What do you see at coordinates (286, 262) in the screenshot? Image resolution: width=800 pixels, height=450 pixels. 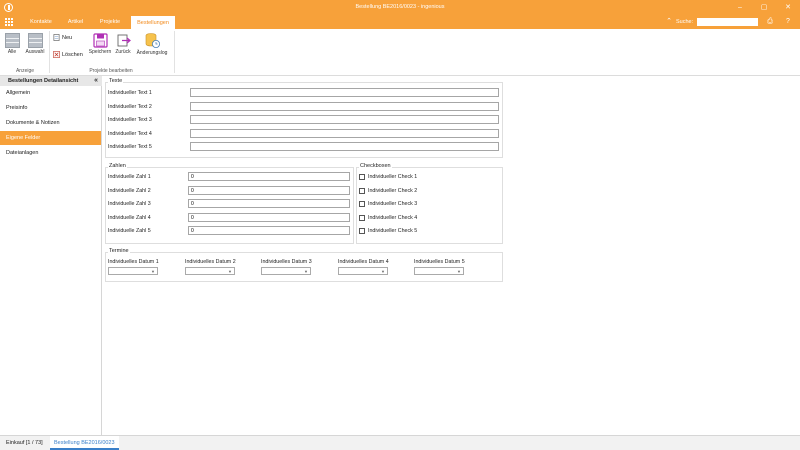 I see `datum-3-label: Individuelles Datum 3` at bounding box center [286, 262].